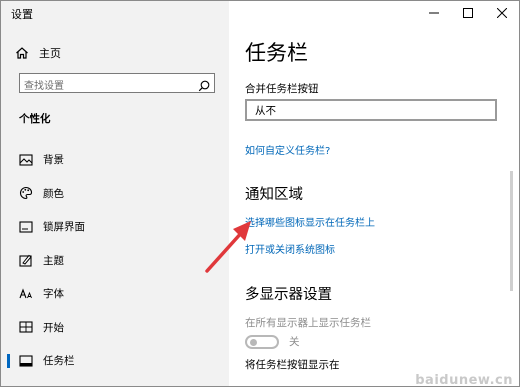  I want to click on home-label: 主页, so click(50, 53).